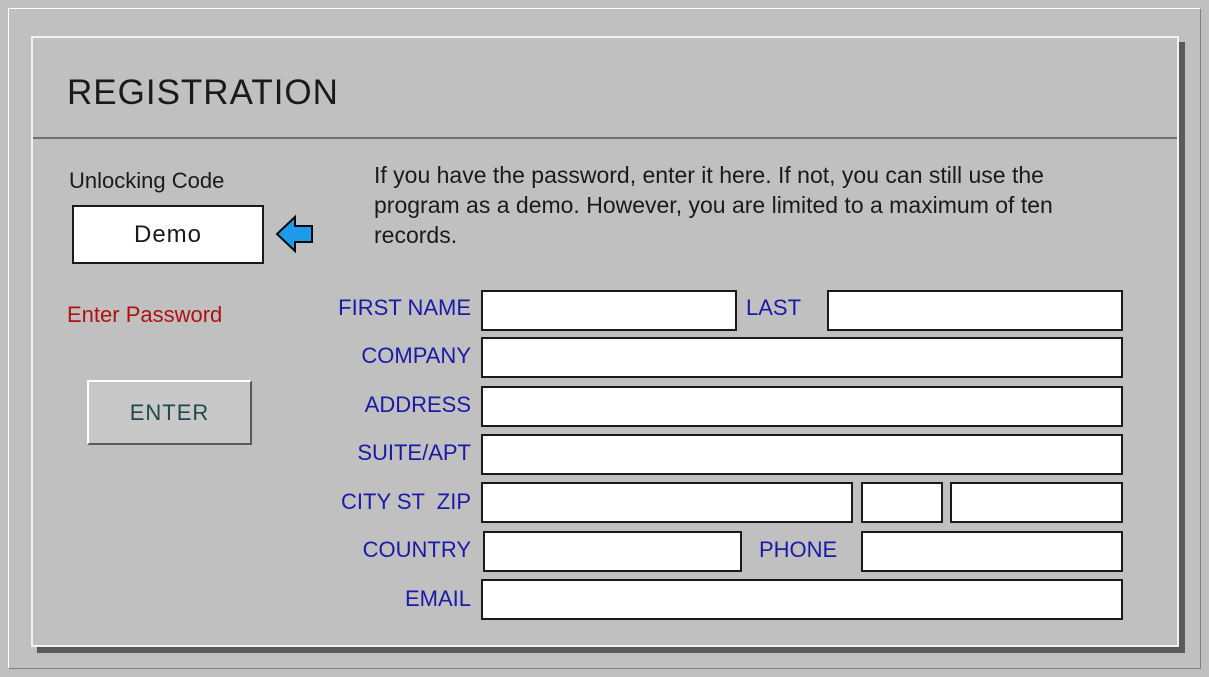  What do you see at coordinates (667, 502) in the screenshot?
I see `city-field` at bounding box center [667, 502].